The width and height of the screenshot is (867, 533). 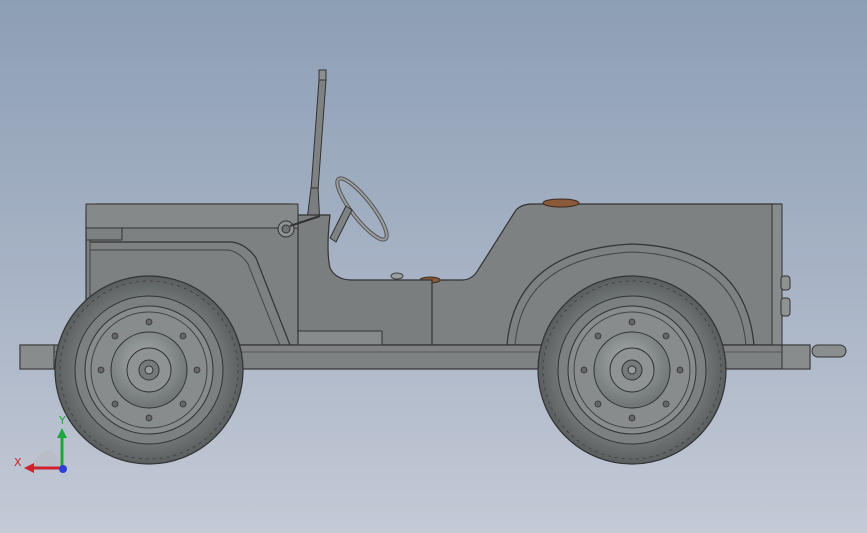 What do you see at coordinates (29, 468) in the screenshot?
I see `x-axis-arrowhead-icon` at bounding box center [29, 468].